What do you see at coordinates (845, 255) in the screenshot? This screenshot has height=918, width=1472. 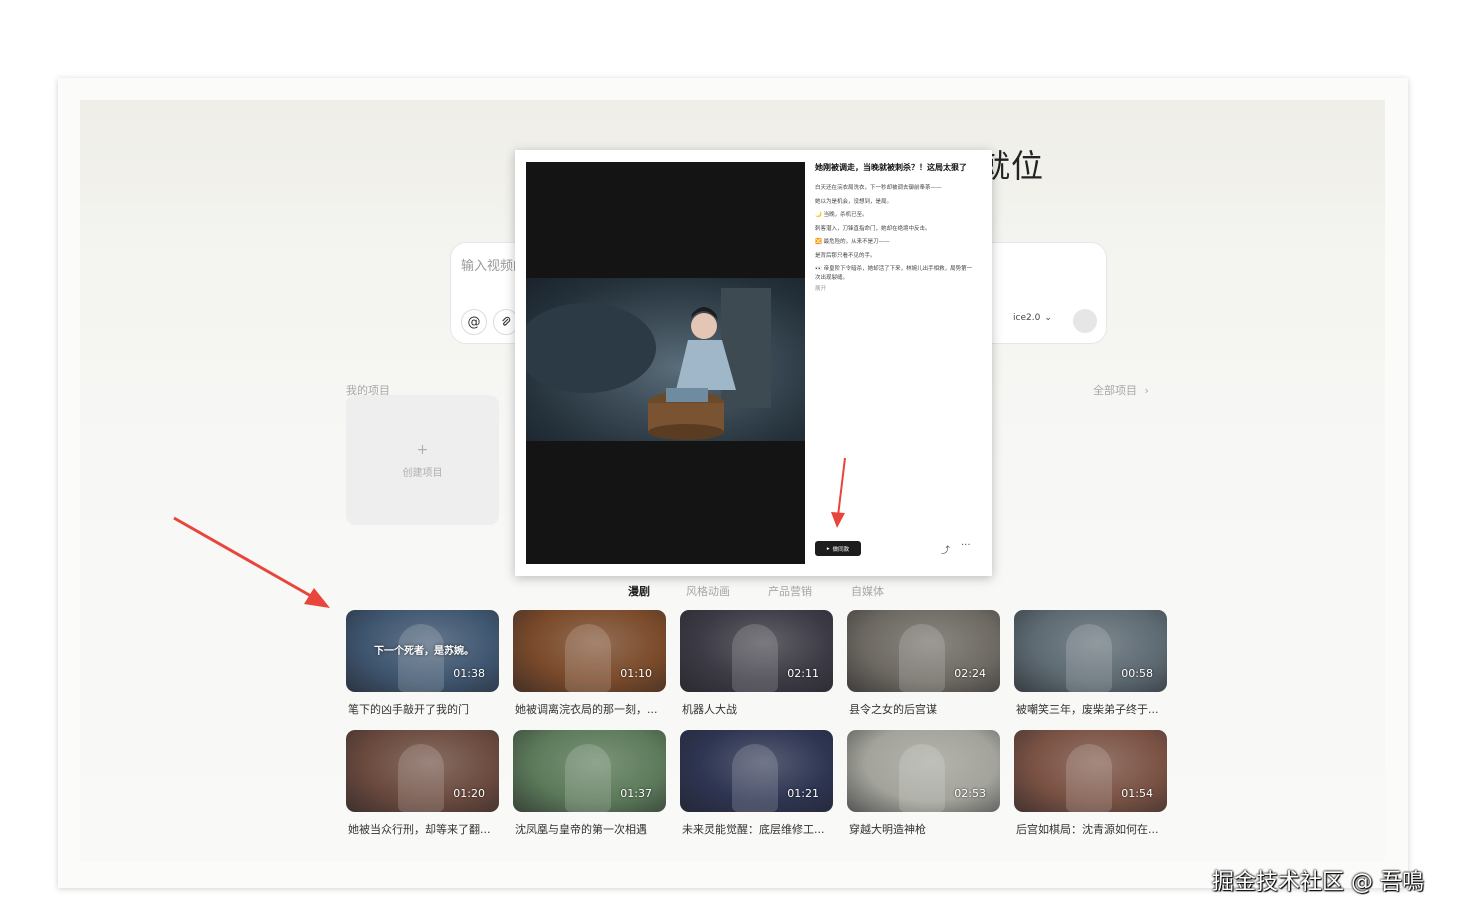 I see `desc-line: 是背后那只看不见的手。` at bounding box center [845, 255].